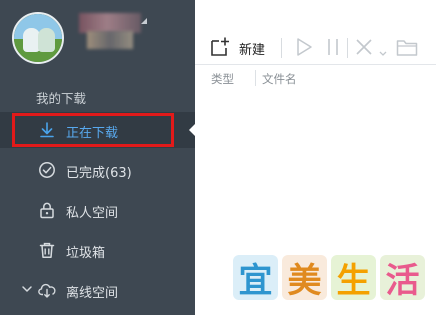  I want to click on sidebar-item-completed: 已完成(63), so click(97, 170).